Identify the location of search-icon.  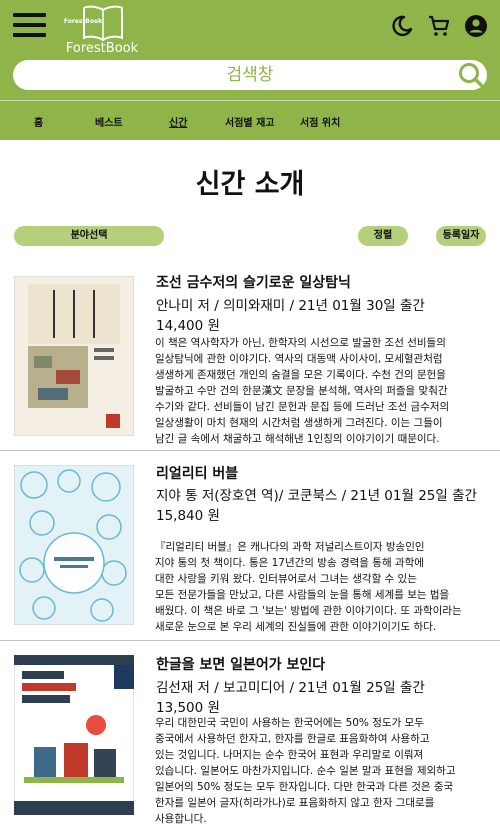
(471, 75).